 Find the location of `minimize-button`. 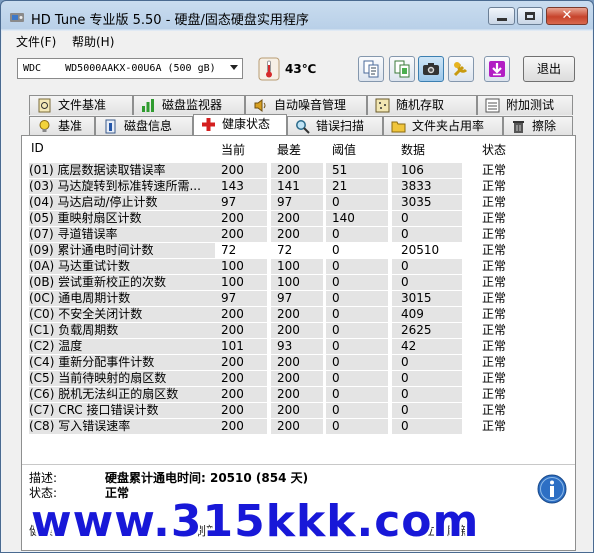

minimize-button is located at coordinates (501, 16).